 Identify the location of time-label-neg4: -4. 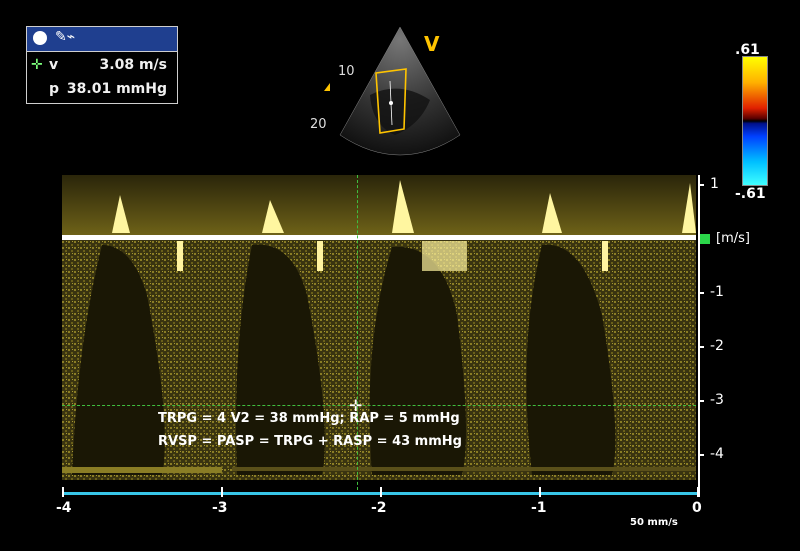
(64, 508).